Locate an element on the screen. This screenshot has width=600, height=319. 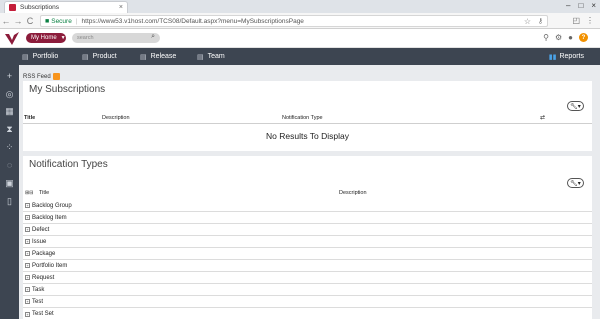
maximize-icon: □ is located at coordinates (580, 5).